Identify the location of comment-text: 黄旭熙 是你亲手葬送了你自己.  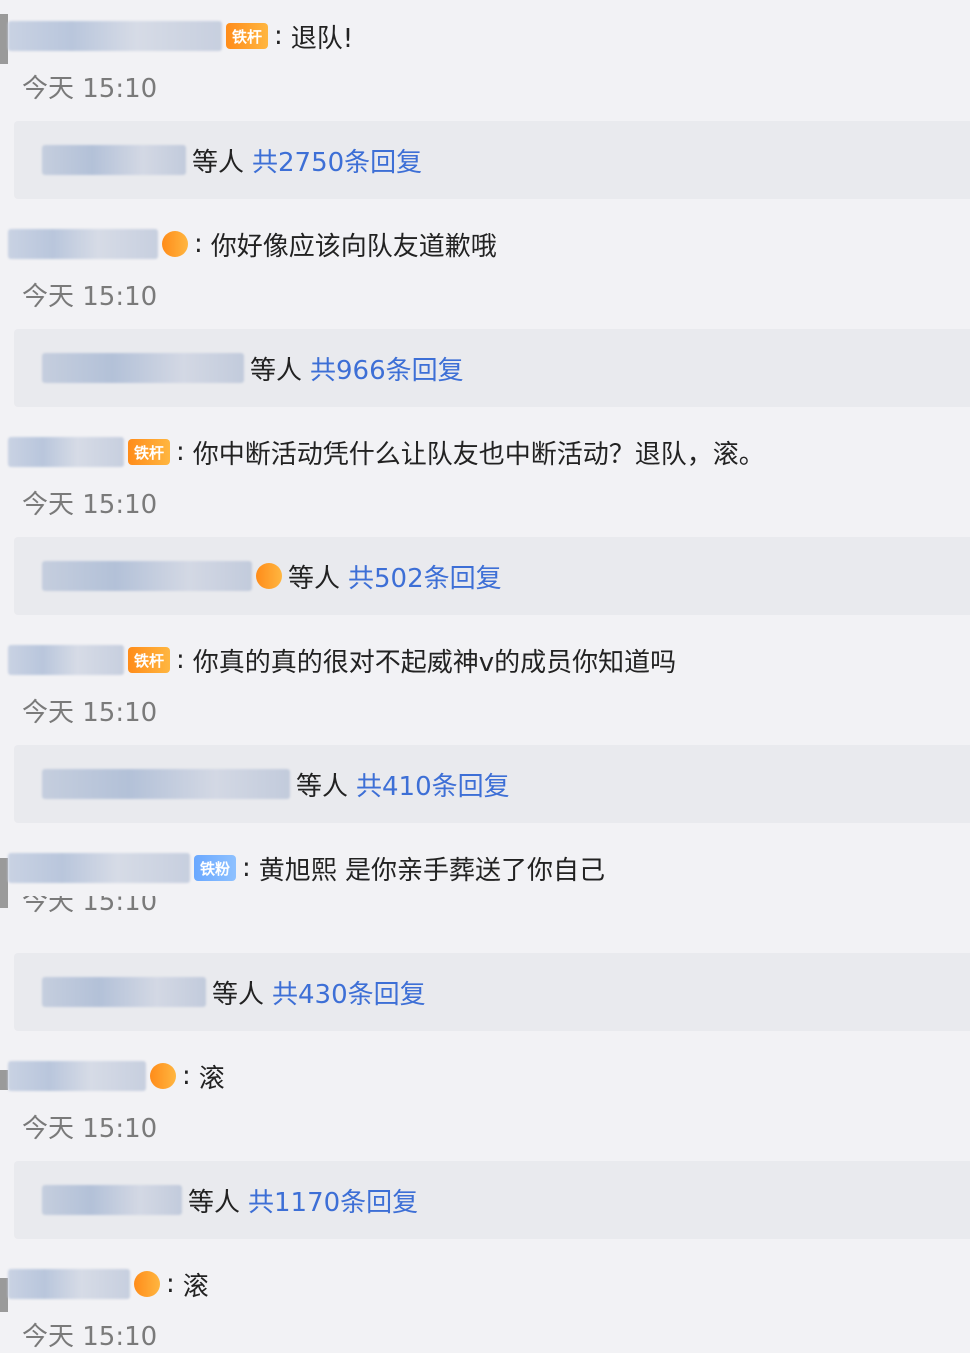
(432, 870).